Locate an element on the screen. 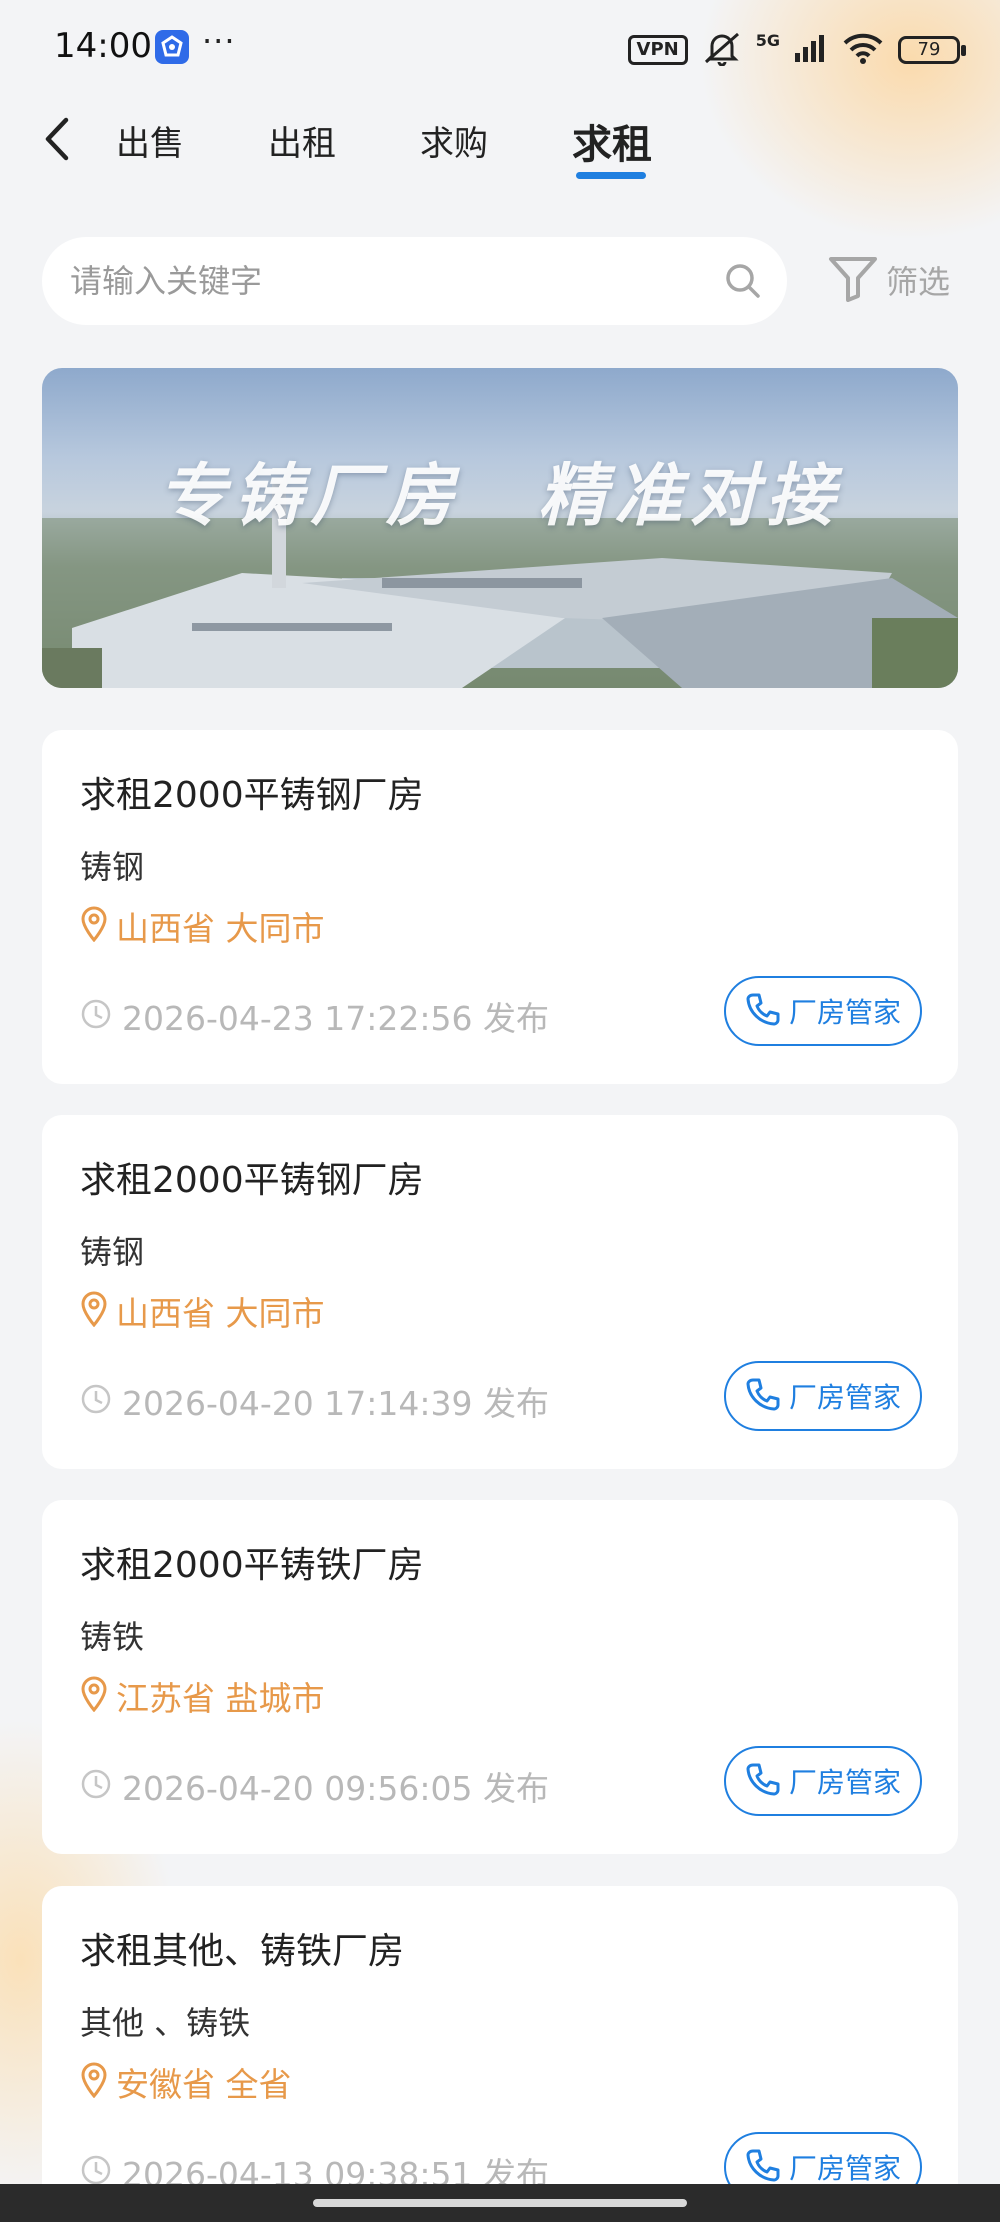 The image size is (1000, 2222). listing-type: 其他 、铸铁 is located at coordinates (165, 2023).